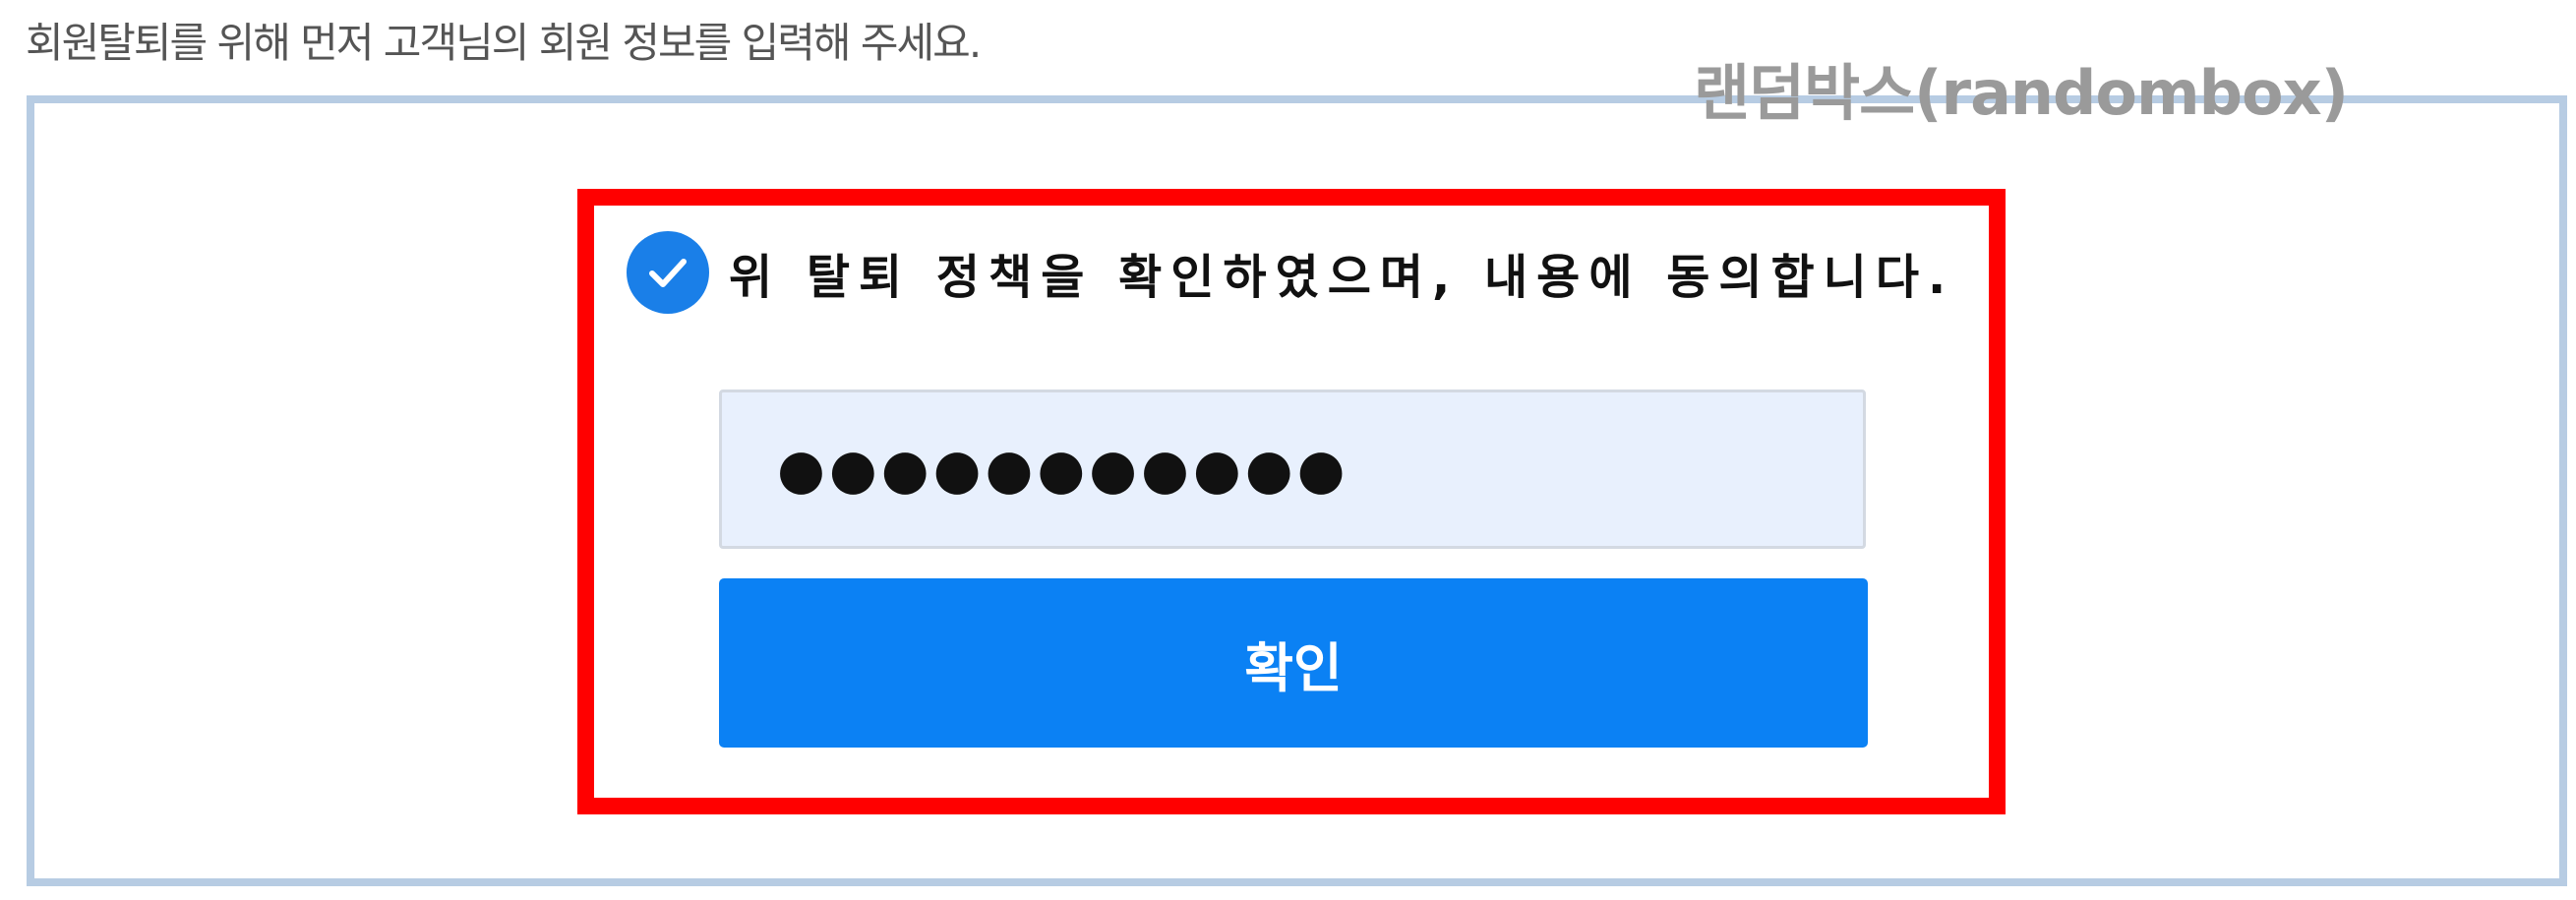 The height and width of the screenshot is (900, 2576). I want to click on checkmark-icon, so click(668, 273).